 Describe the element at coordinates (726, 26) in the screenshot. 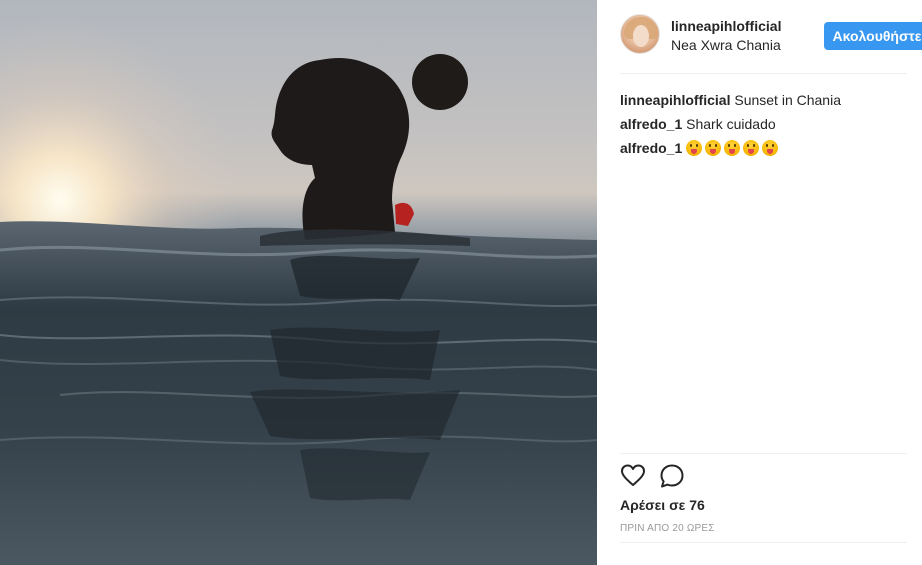

I see `header-username: linneapihlofficial` at that location.